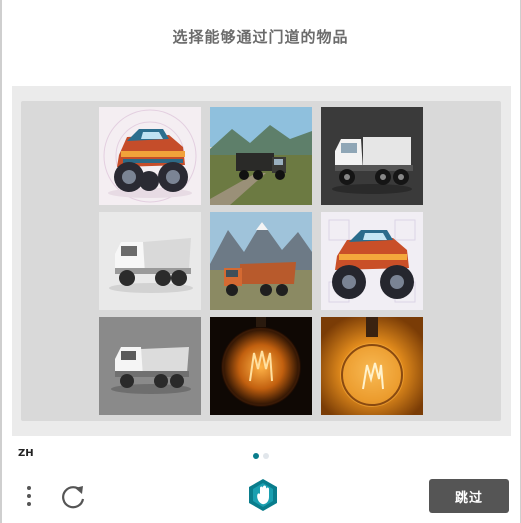 The width and height of the screenshot is (521, 523). I want to click on refresh-button, so click(73, 497).